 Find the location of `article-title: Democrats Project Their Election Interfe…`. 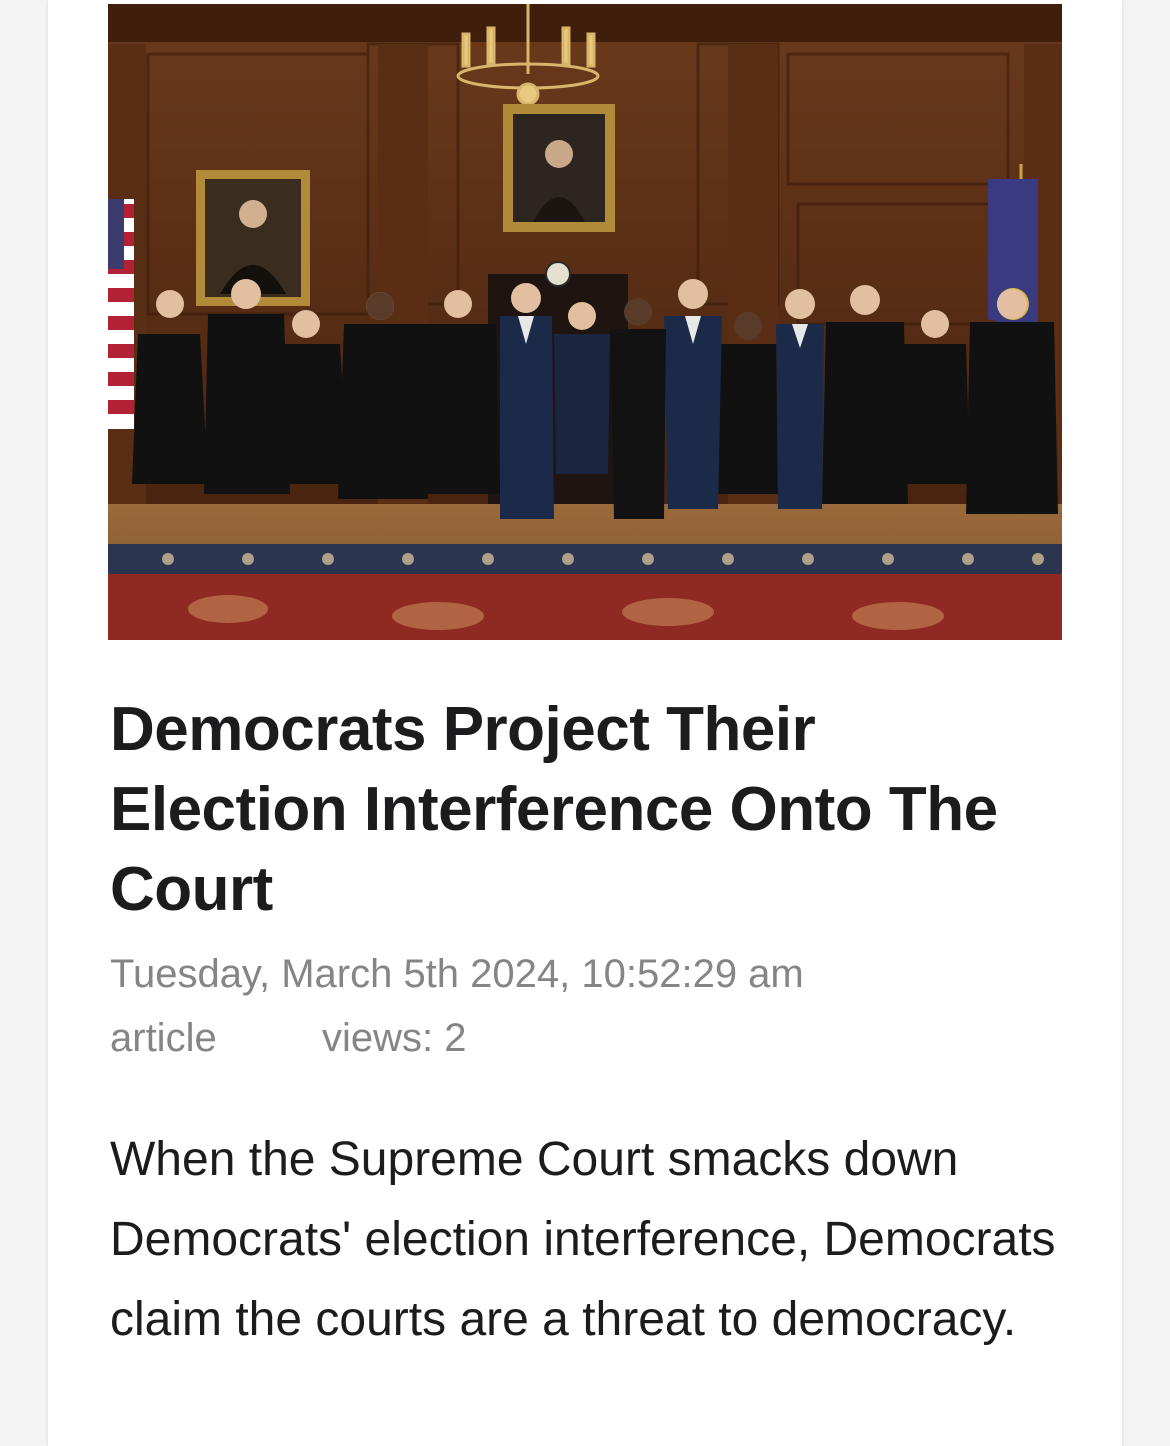

article-title: Democrats Project Their Election Interfe… is located at coordinates (554, 809).